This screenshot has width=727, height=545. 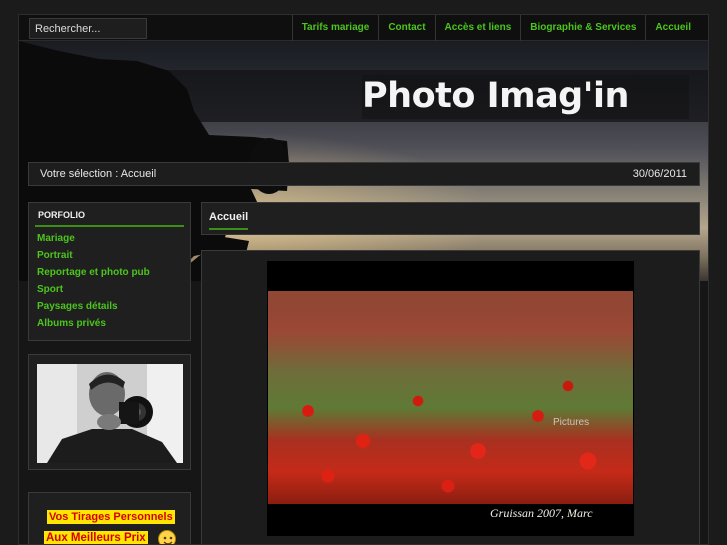 I want to click on portfolio-item-reportage: Reportage et photo pub, so click(x=109, y=272).